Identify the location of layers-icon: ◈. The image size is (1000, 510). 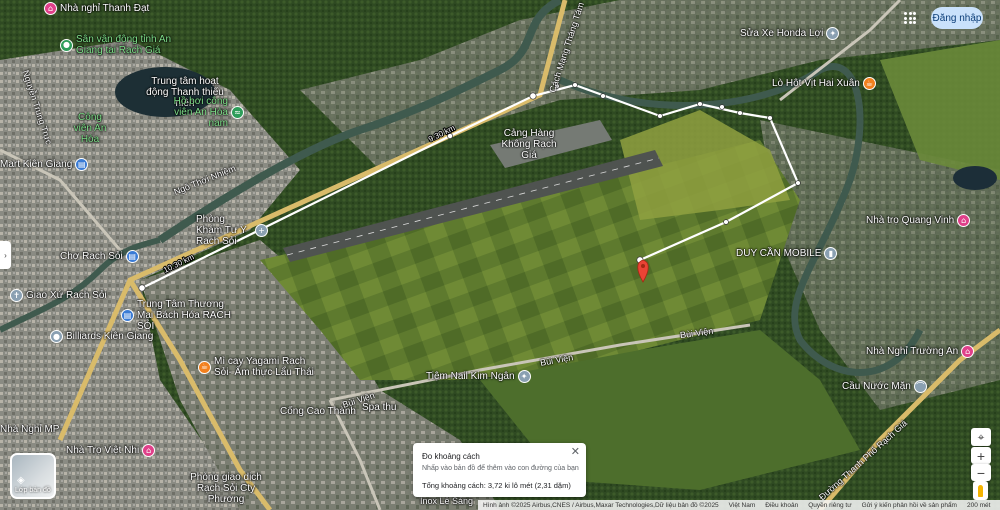
(21, 480).